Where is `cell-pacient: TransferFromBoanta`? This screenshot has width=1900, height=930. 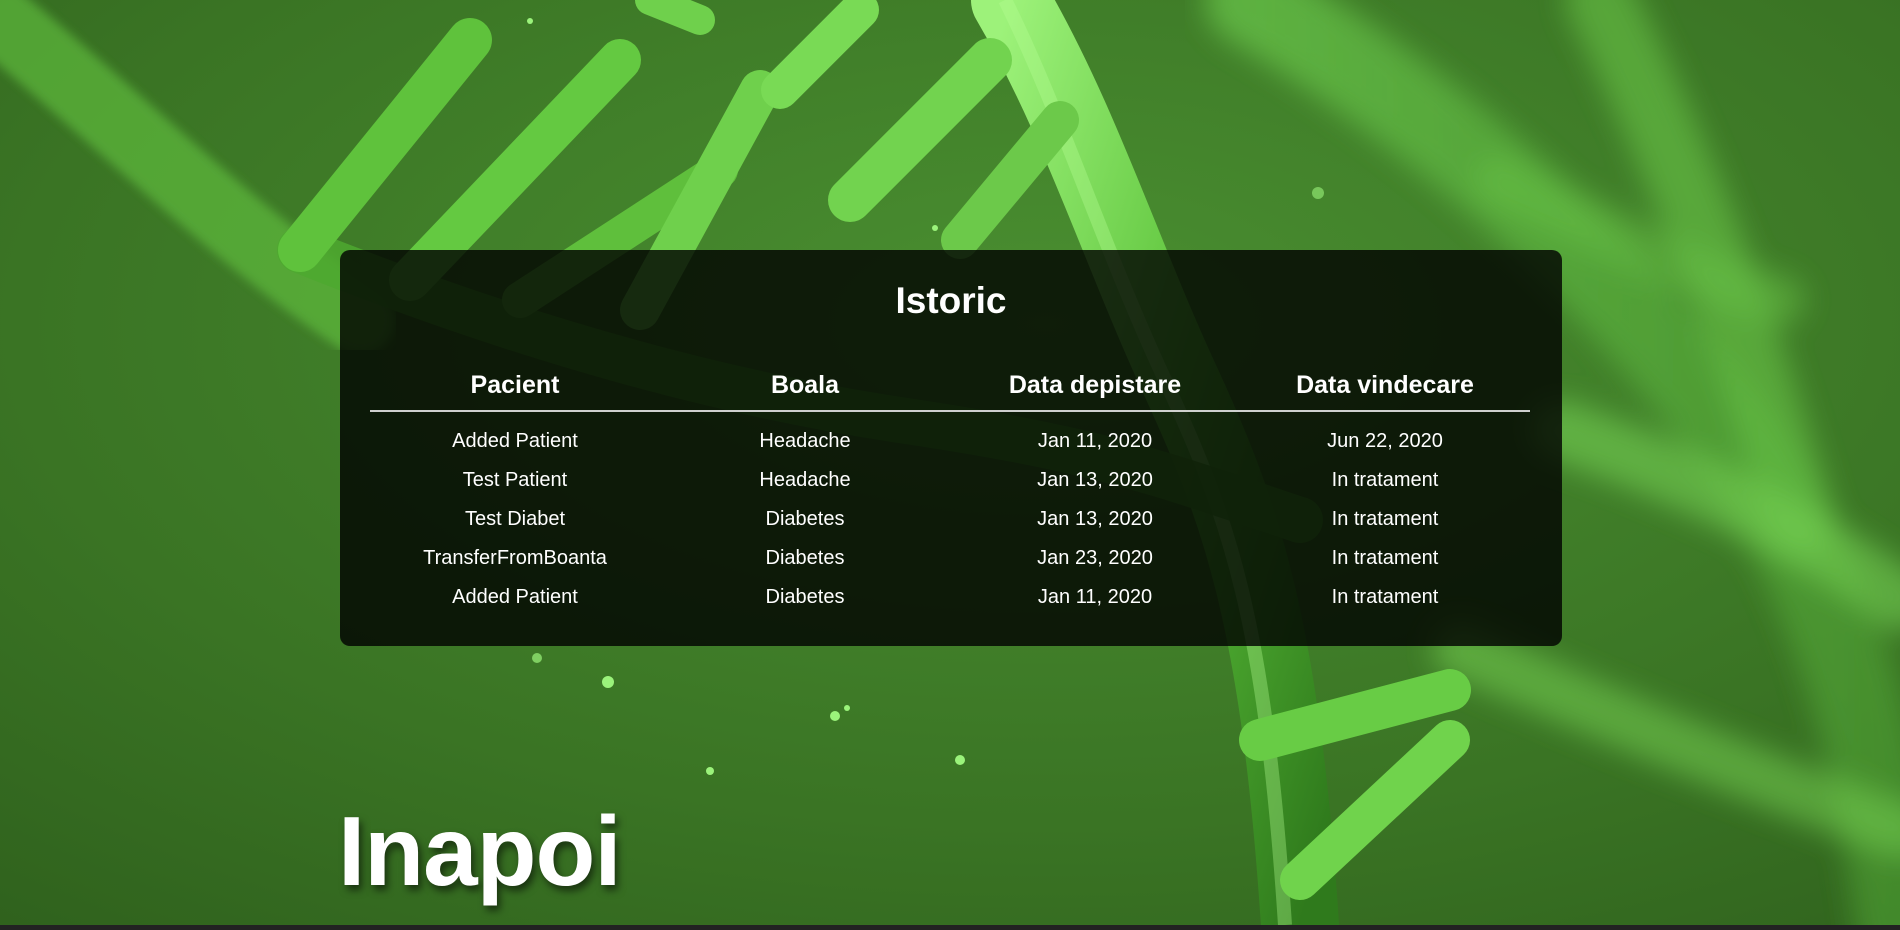 cell-pacient: TransferFromBoanta is located at coordinates (515, 558).